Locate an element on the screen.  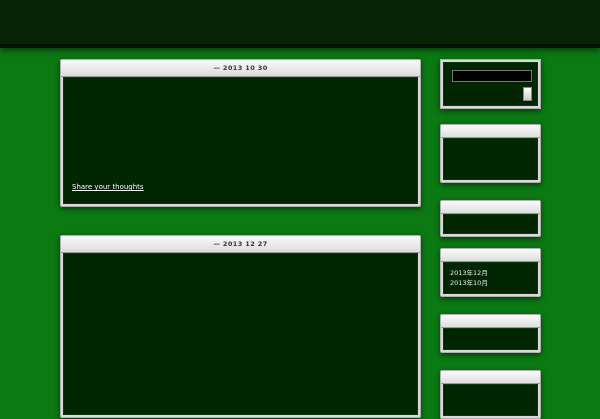
search-widget is located at coordinates (490, 84).